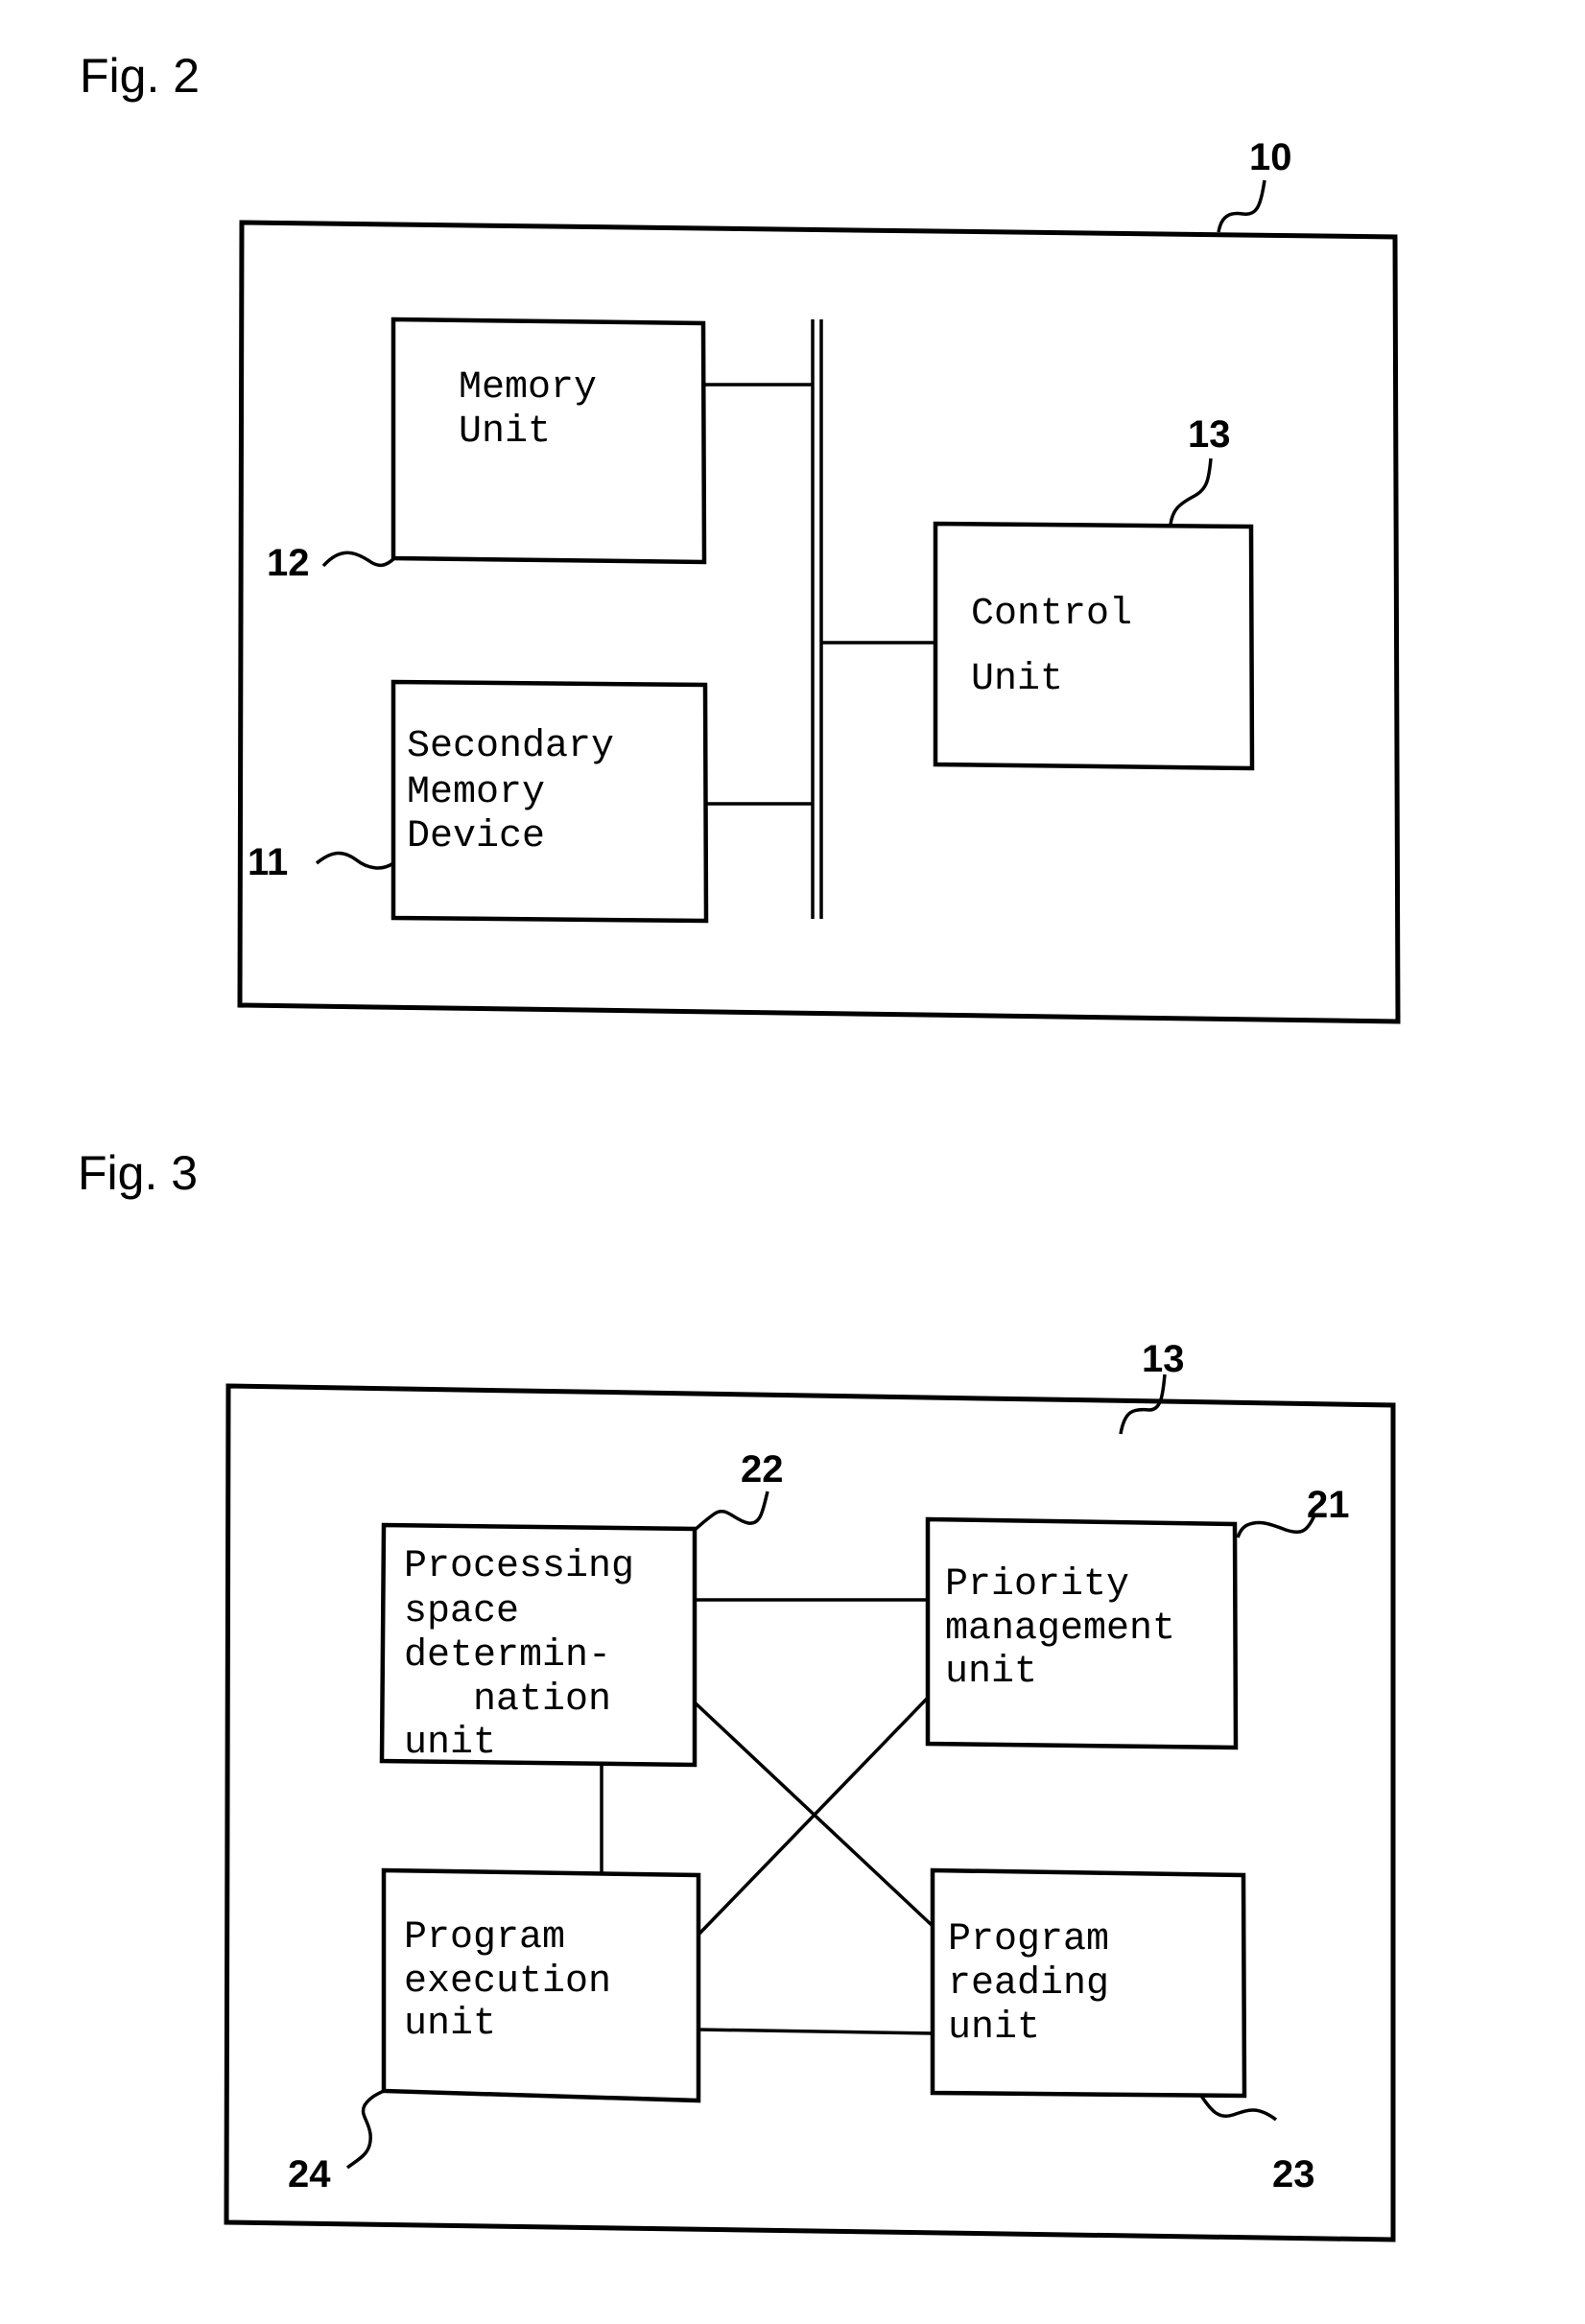  What do you see at coordinates (994, 2028) in the screenshot?
I see `program-reading-label-line-3: unit` at bounding box center [994, 2028].